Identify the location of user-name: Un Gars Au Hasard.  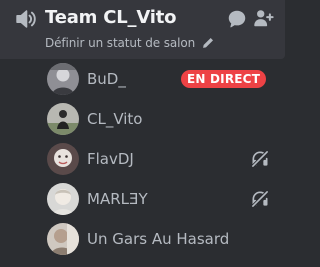
(158, 239).